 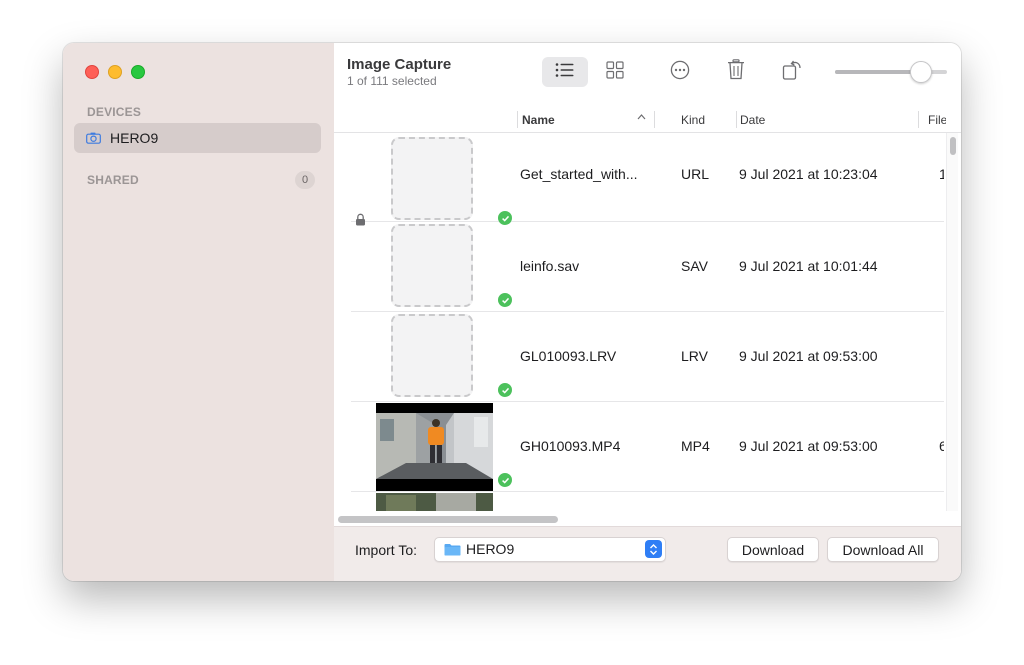 I want to click on slider-knob, so click(x=921, y=72).